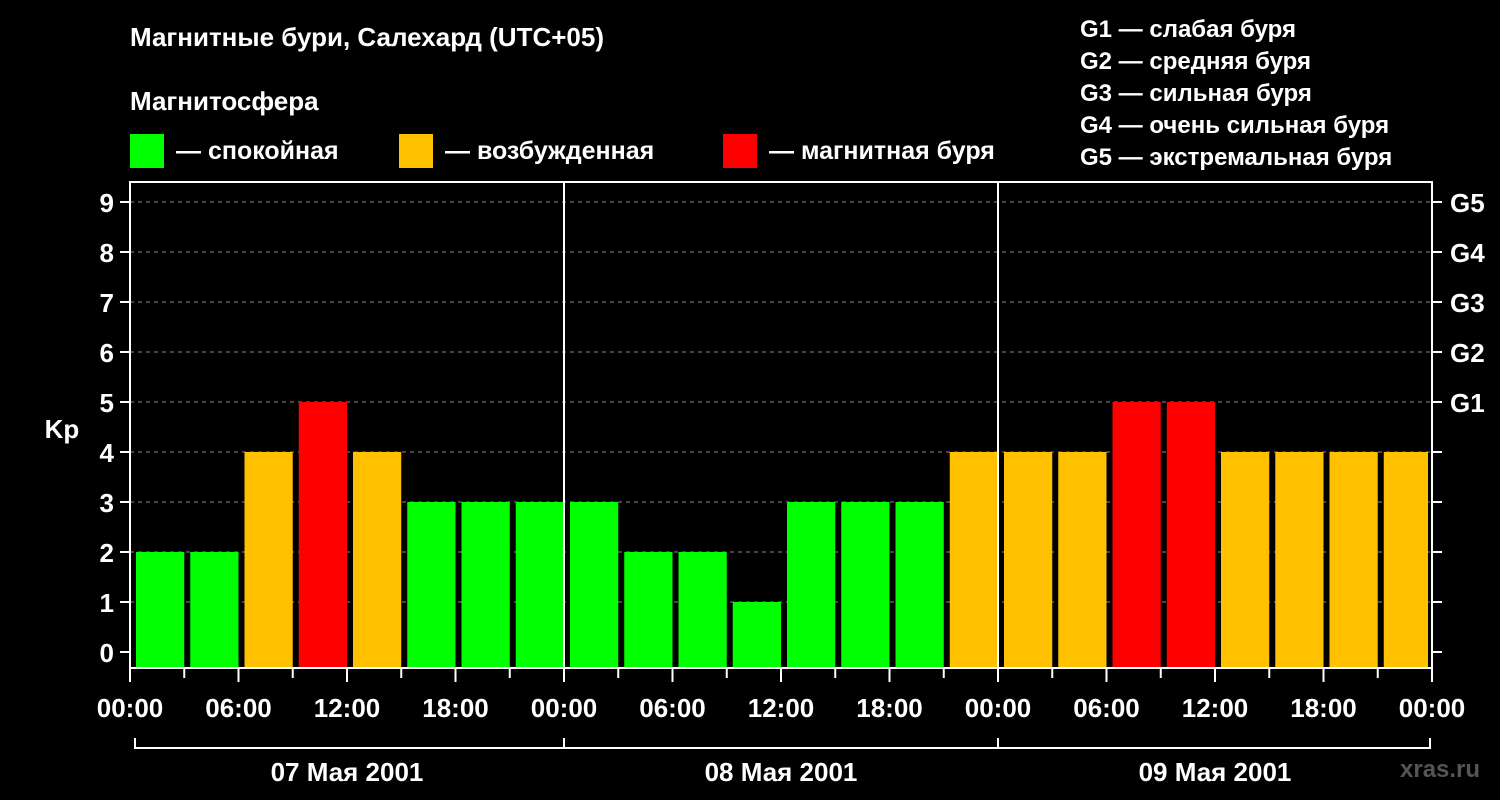 Image resolution: width=1500 pixels, height=800 pixels. Describe the element at coordinates (107, 303) in the screenshot. I see `y-tick-label-7: 7` at that location.